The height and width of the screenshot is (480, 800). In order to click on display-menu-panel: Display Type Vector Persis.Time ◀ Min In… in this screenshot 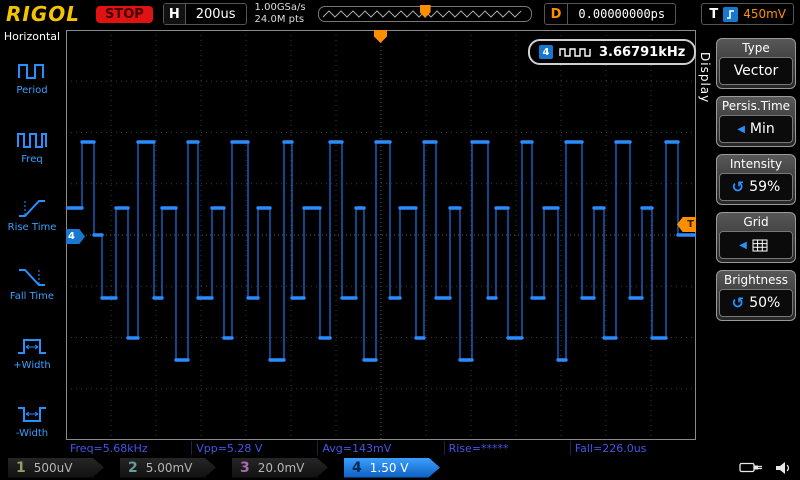, I will do `click(749, 241)`.